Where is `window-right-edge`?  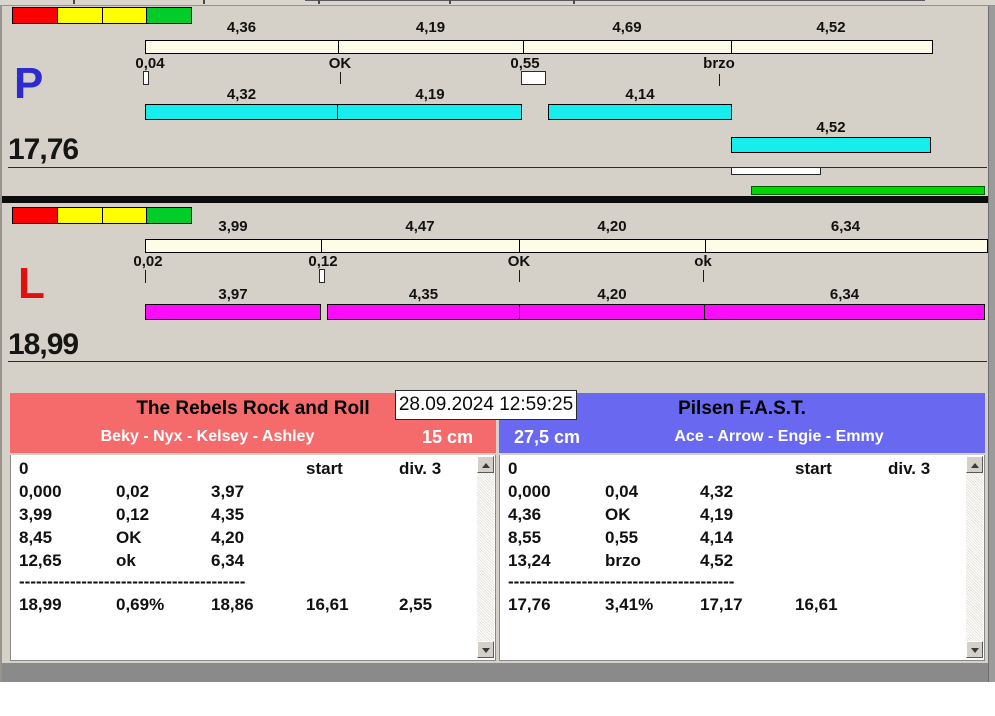 window-right-edge is located at coordinates (991, 341).